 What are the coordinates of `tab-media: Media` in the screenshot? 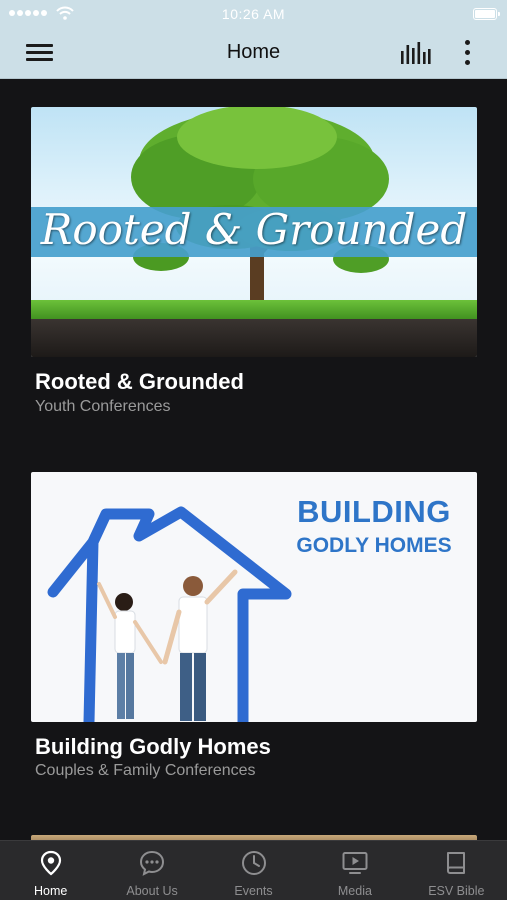 It's located at (354, 870).